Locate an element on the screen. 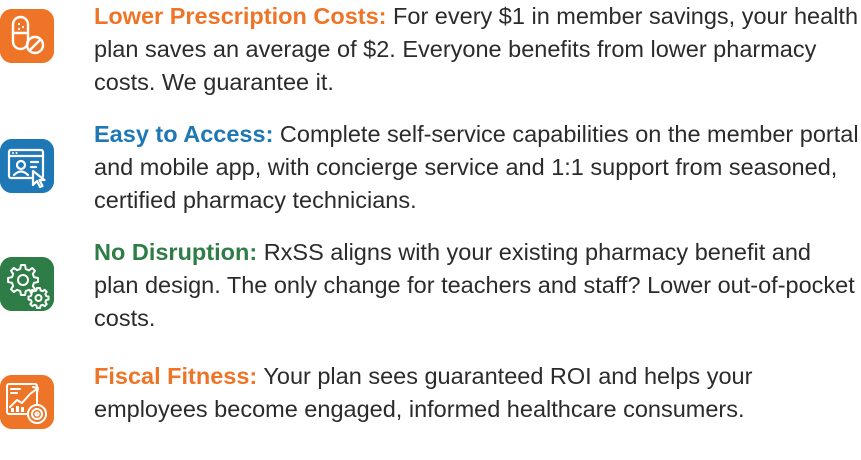 Image resolution: width=861 pixels, height=460 pixels. benefit-label: Lower Prescription Costs: is located at coordinates (240, 16).